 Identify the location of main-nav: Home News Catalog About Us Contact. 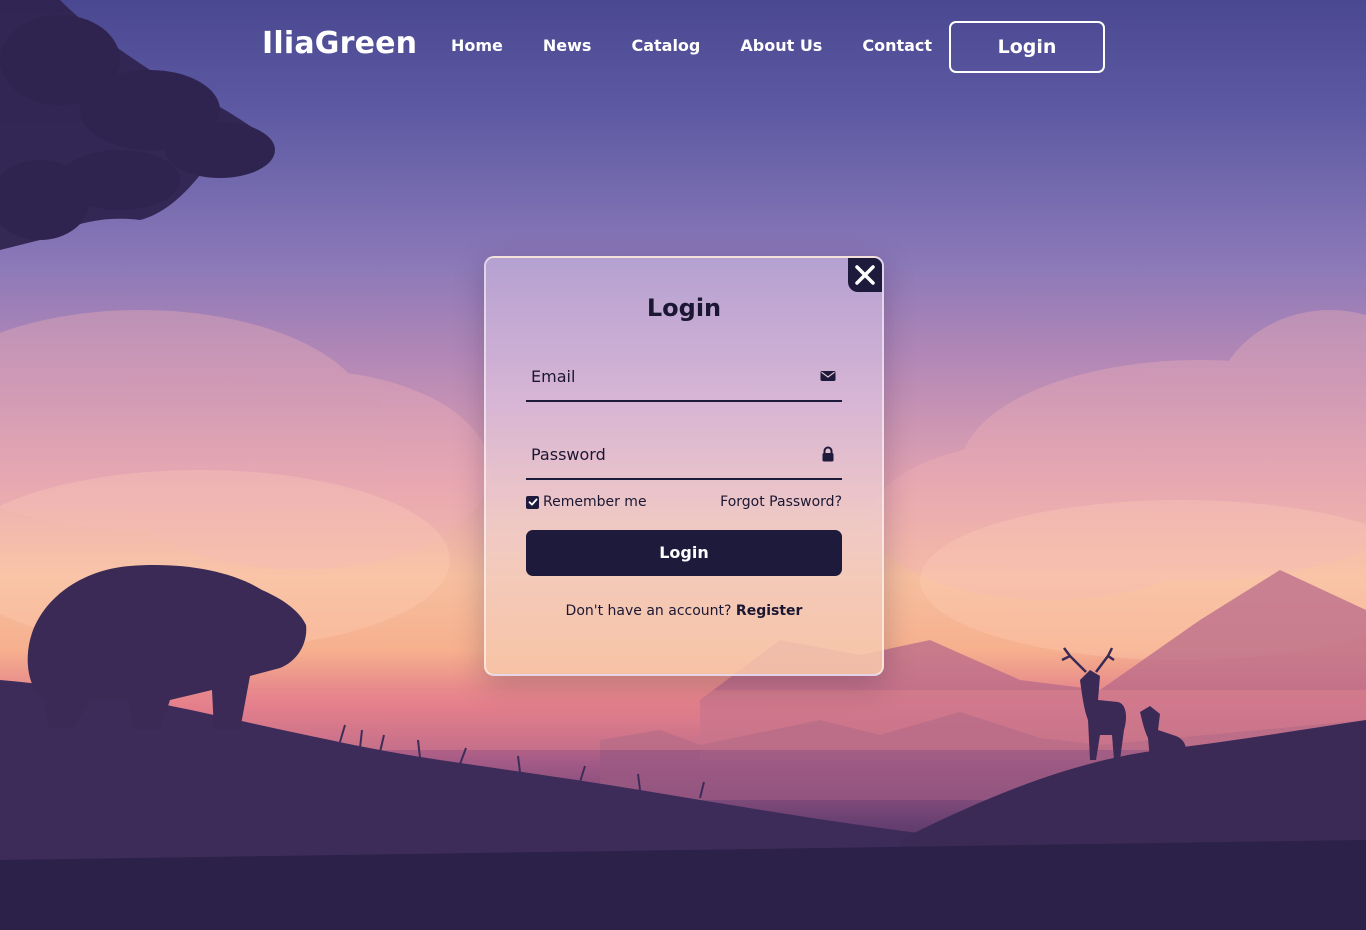
(691, 45).